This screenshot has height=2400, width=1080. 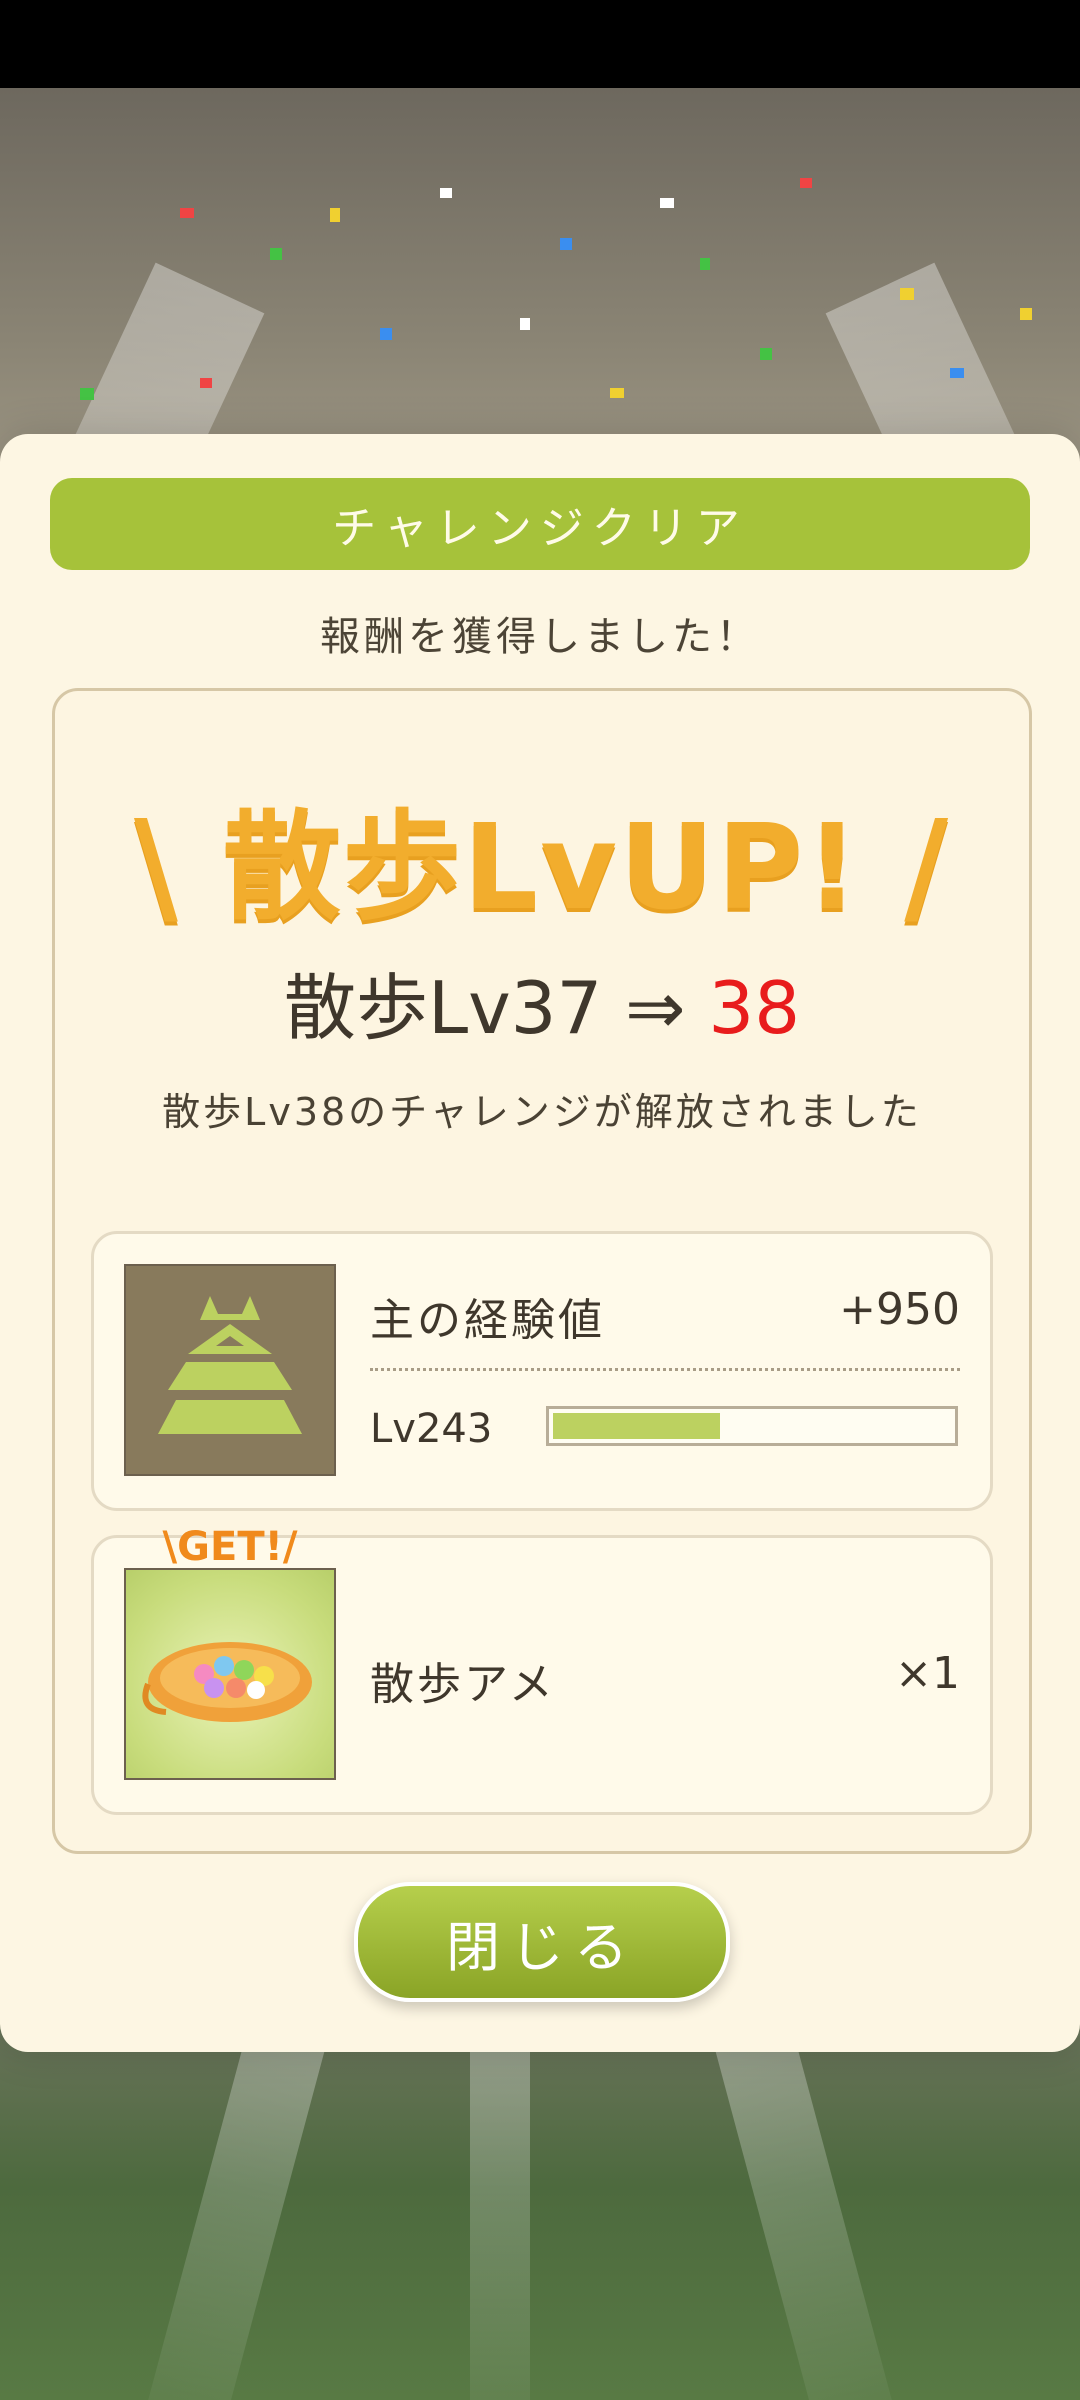 What do you see at coordinates (487, 1320) in the screenshot?
I see `exp-label: 主の経験値` at bounding box center [487, 1320].